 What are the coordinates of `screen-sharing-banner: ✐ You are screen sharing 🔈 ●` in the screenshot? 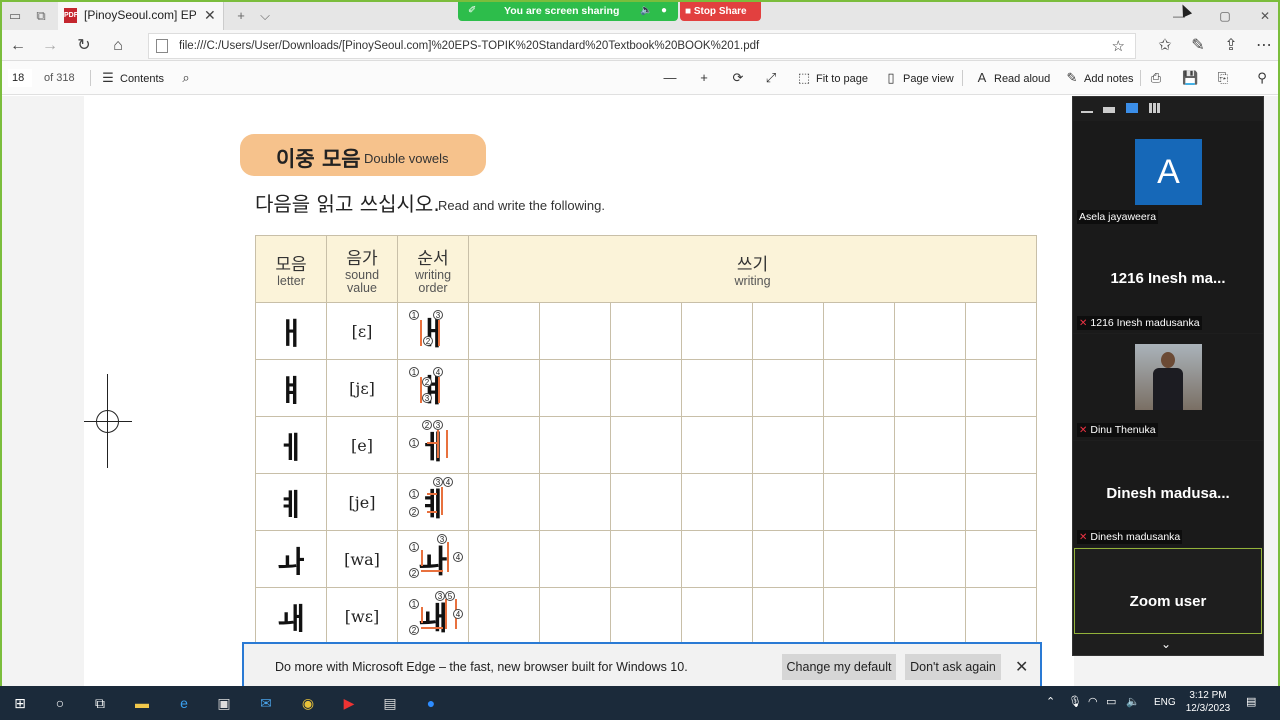 It's located at (568, 11).